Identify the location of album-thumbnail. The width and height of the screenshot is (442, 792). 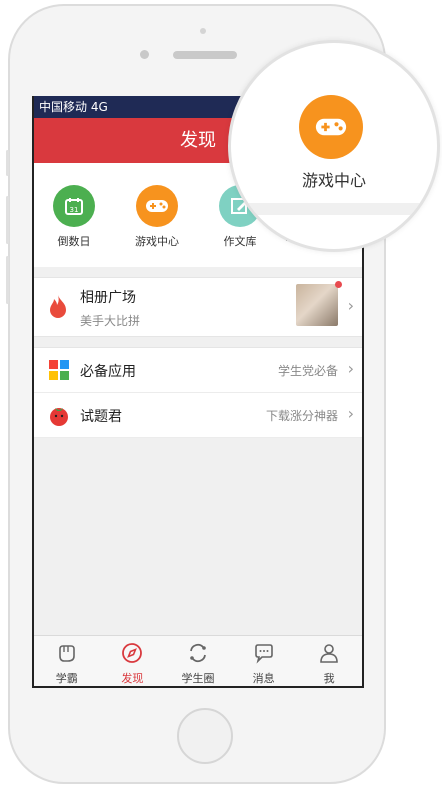
(317, 305).